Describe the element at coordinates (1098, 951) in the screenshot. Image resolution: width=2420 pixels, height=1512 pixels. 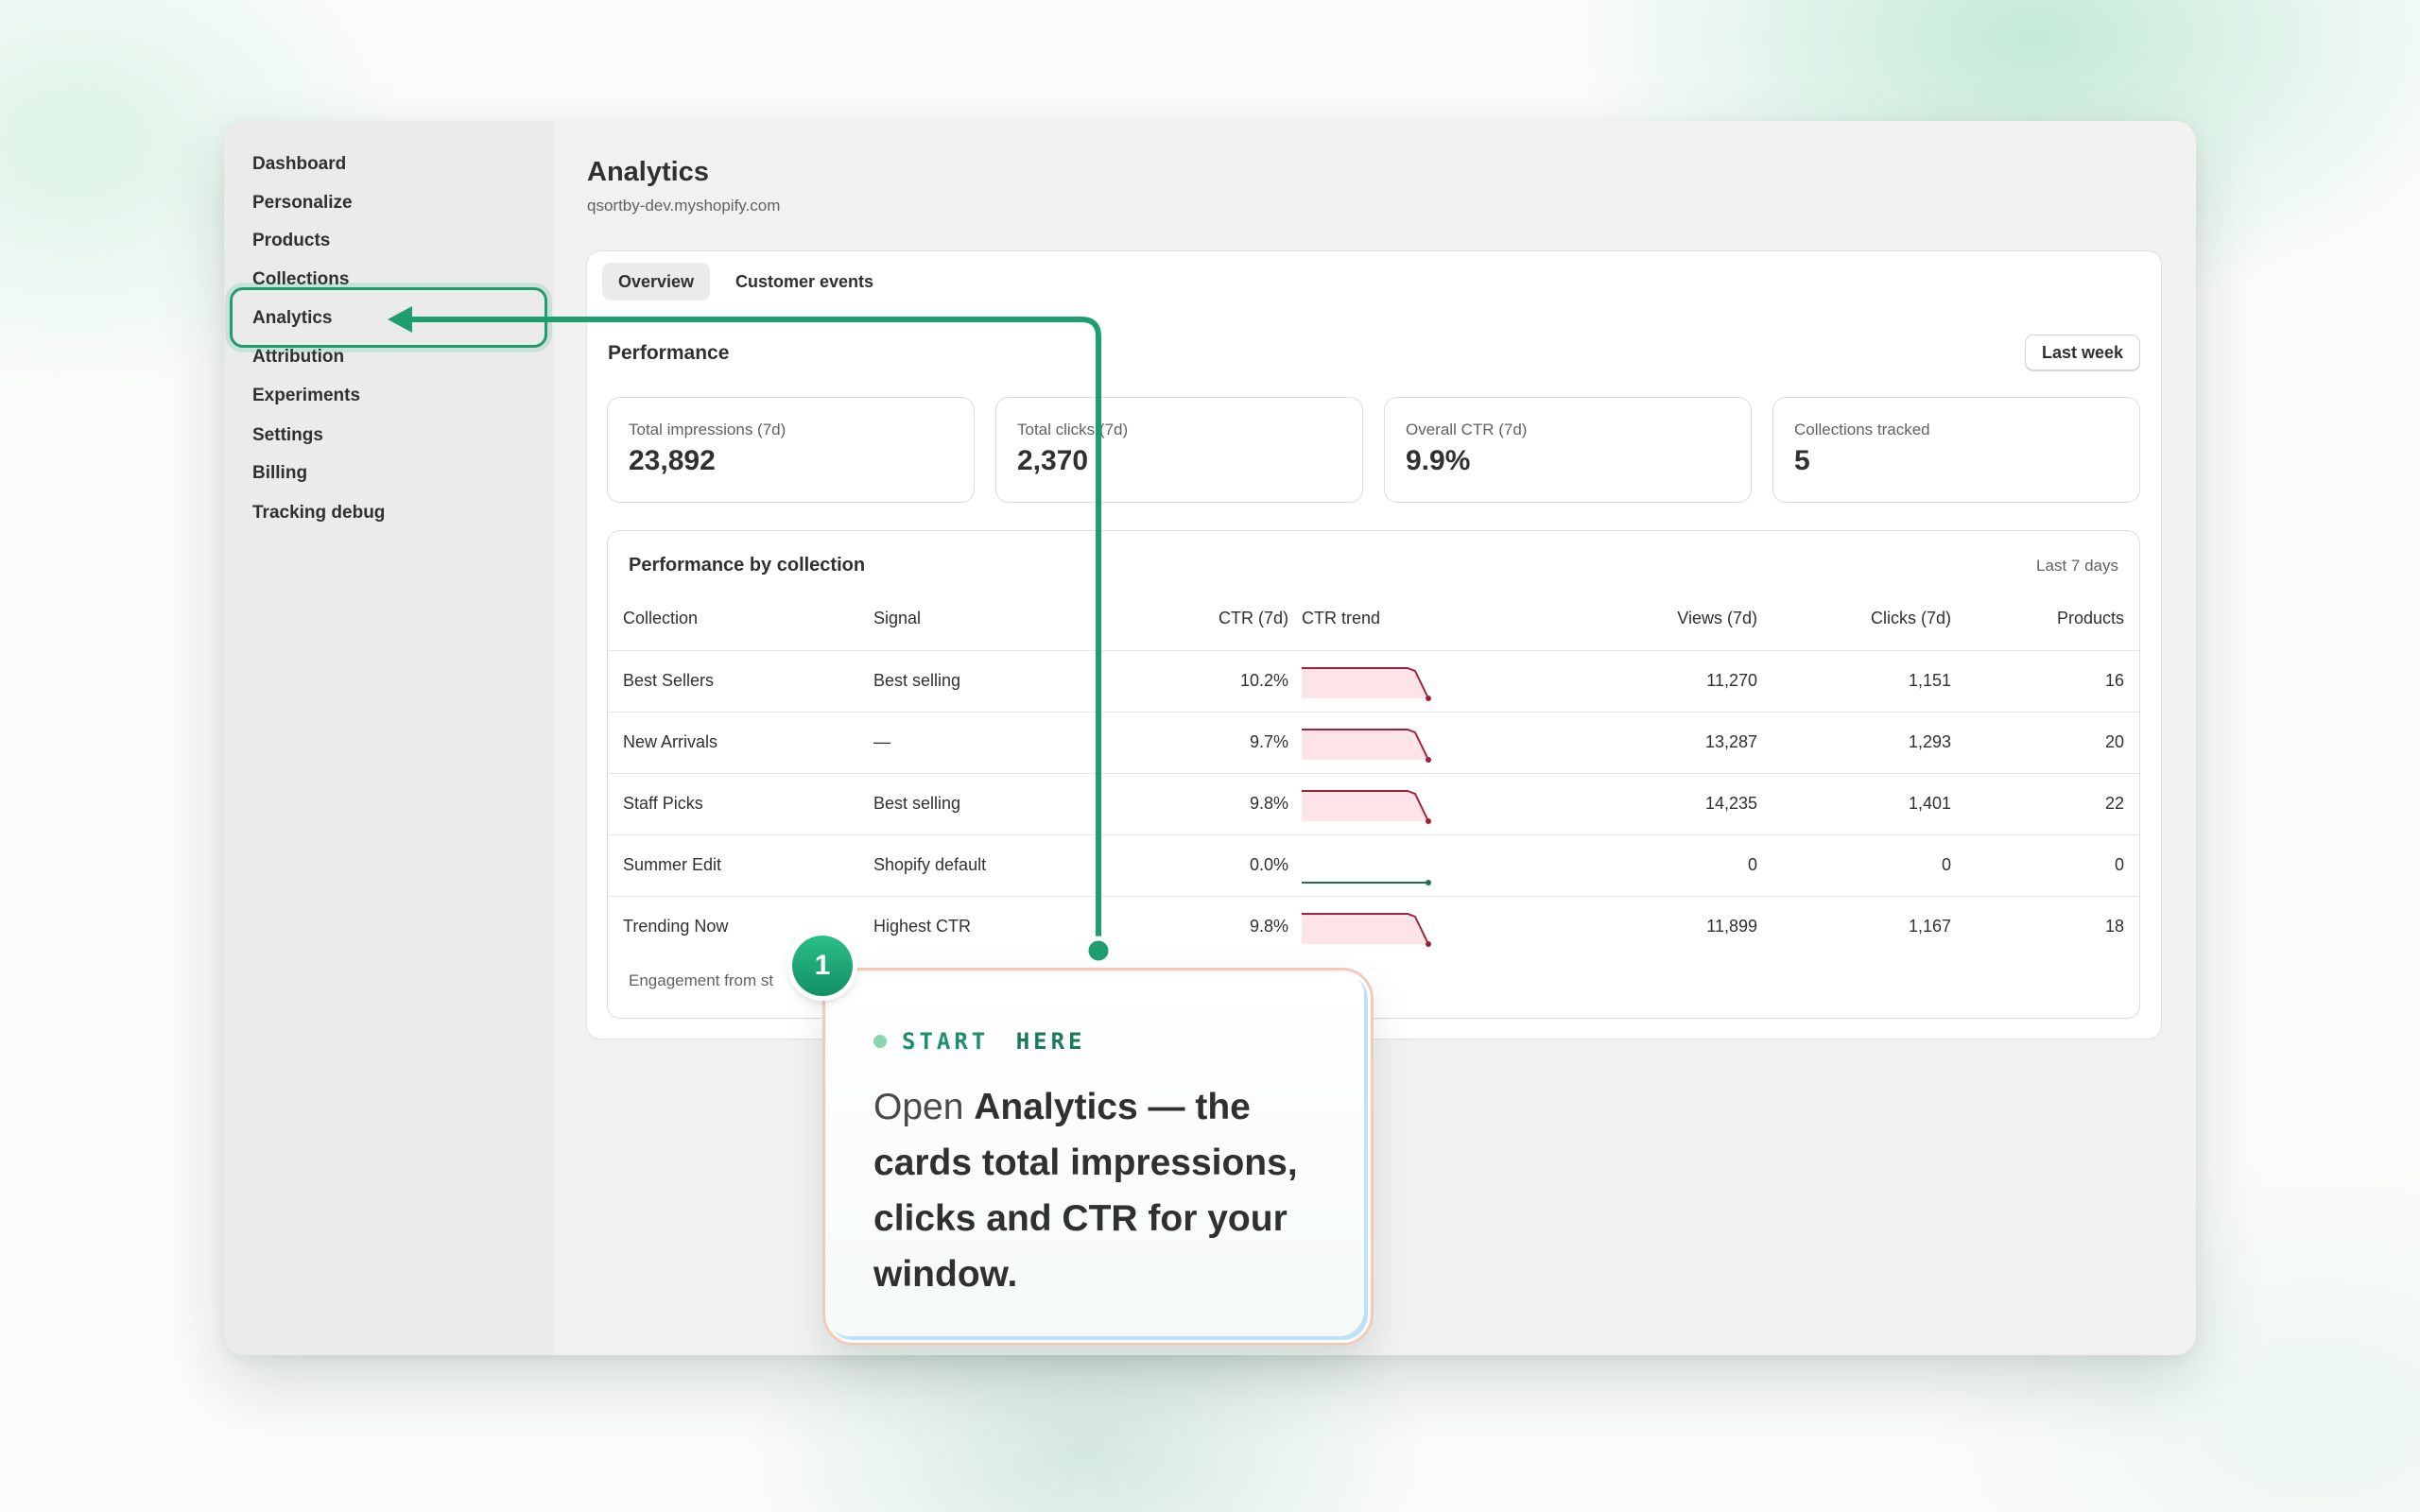
I see `connector-anchor-dot` at that location.